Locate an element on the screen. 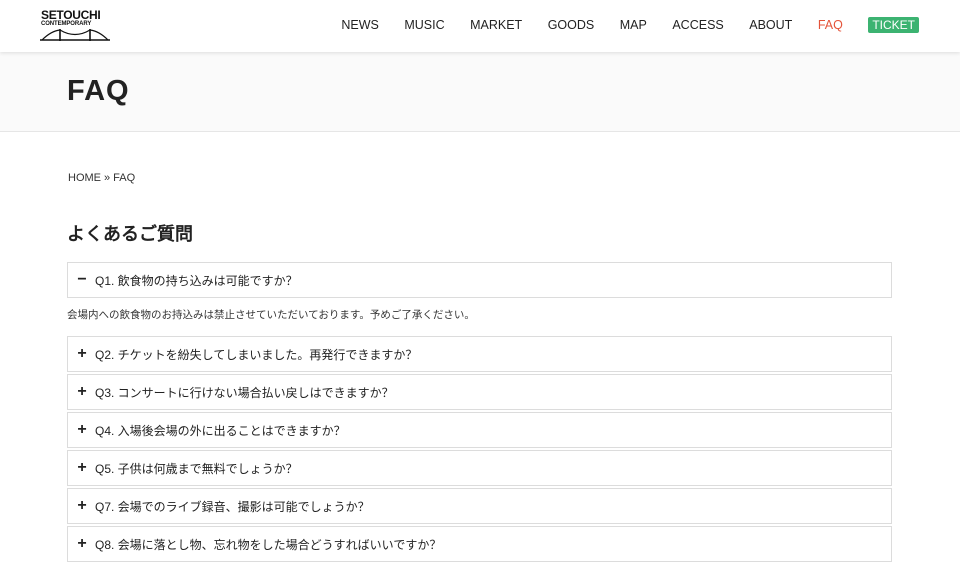 The image size is (960, 584). breadcrumb-home-link: HOME is located at coordinates (84, 178).